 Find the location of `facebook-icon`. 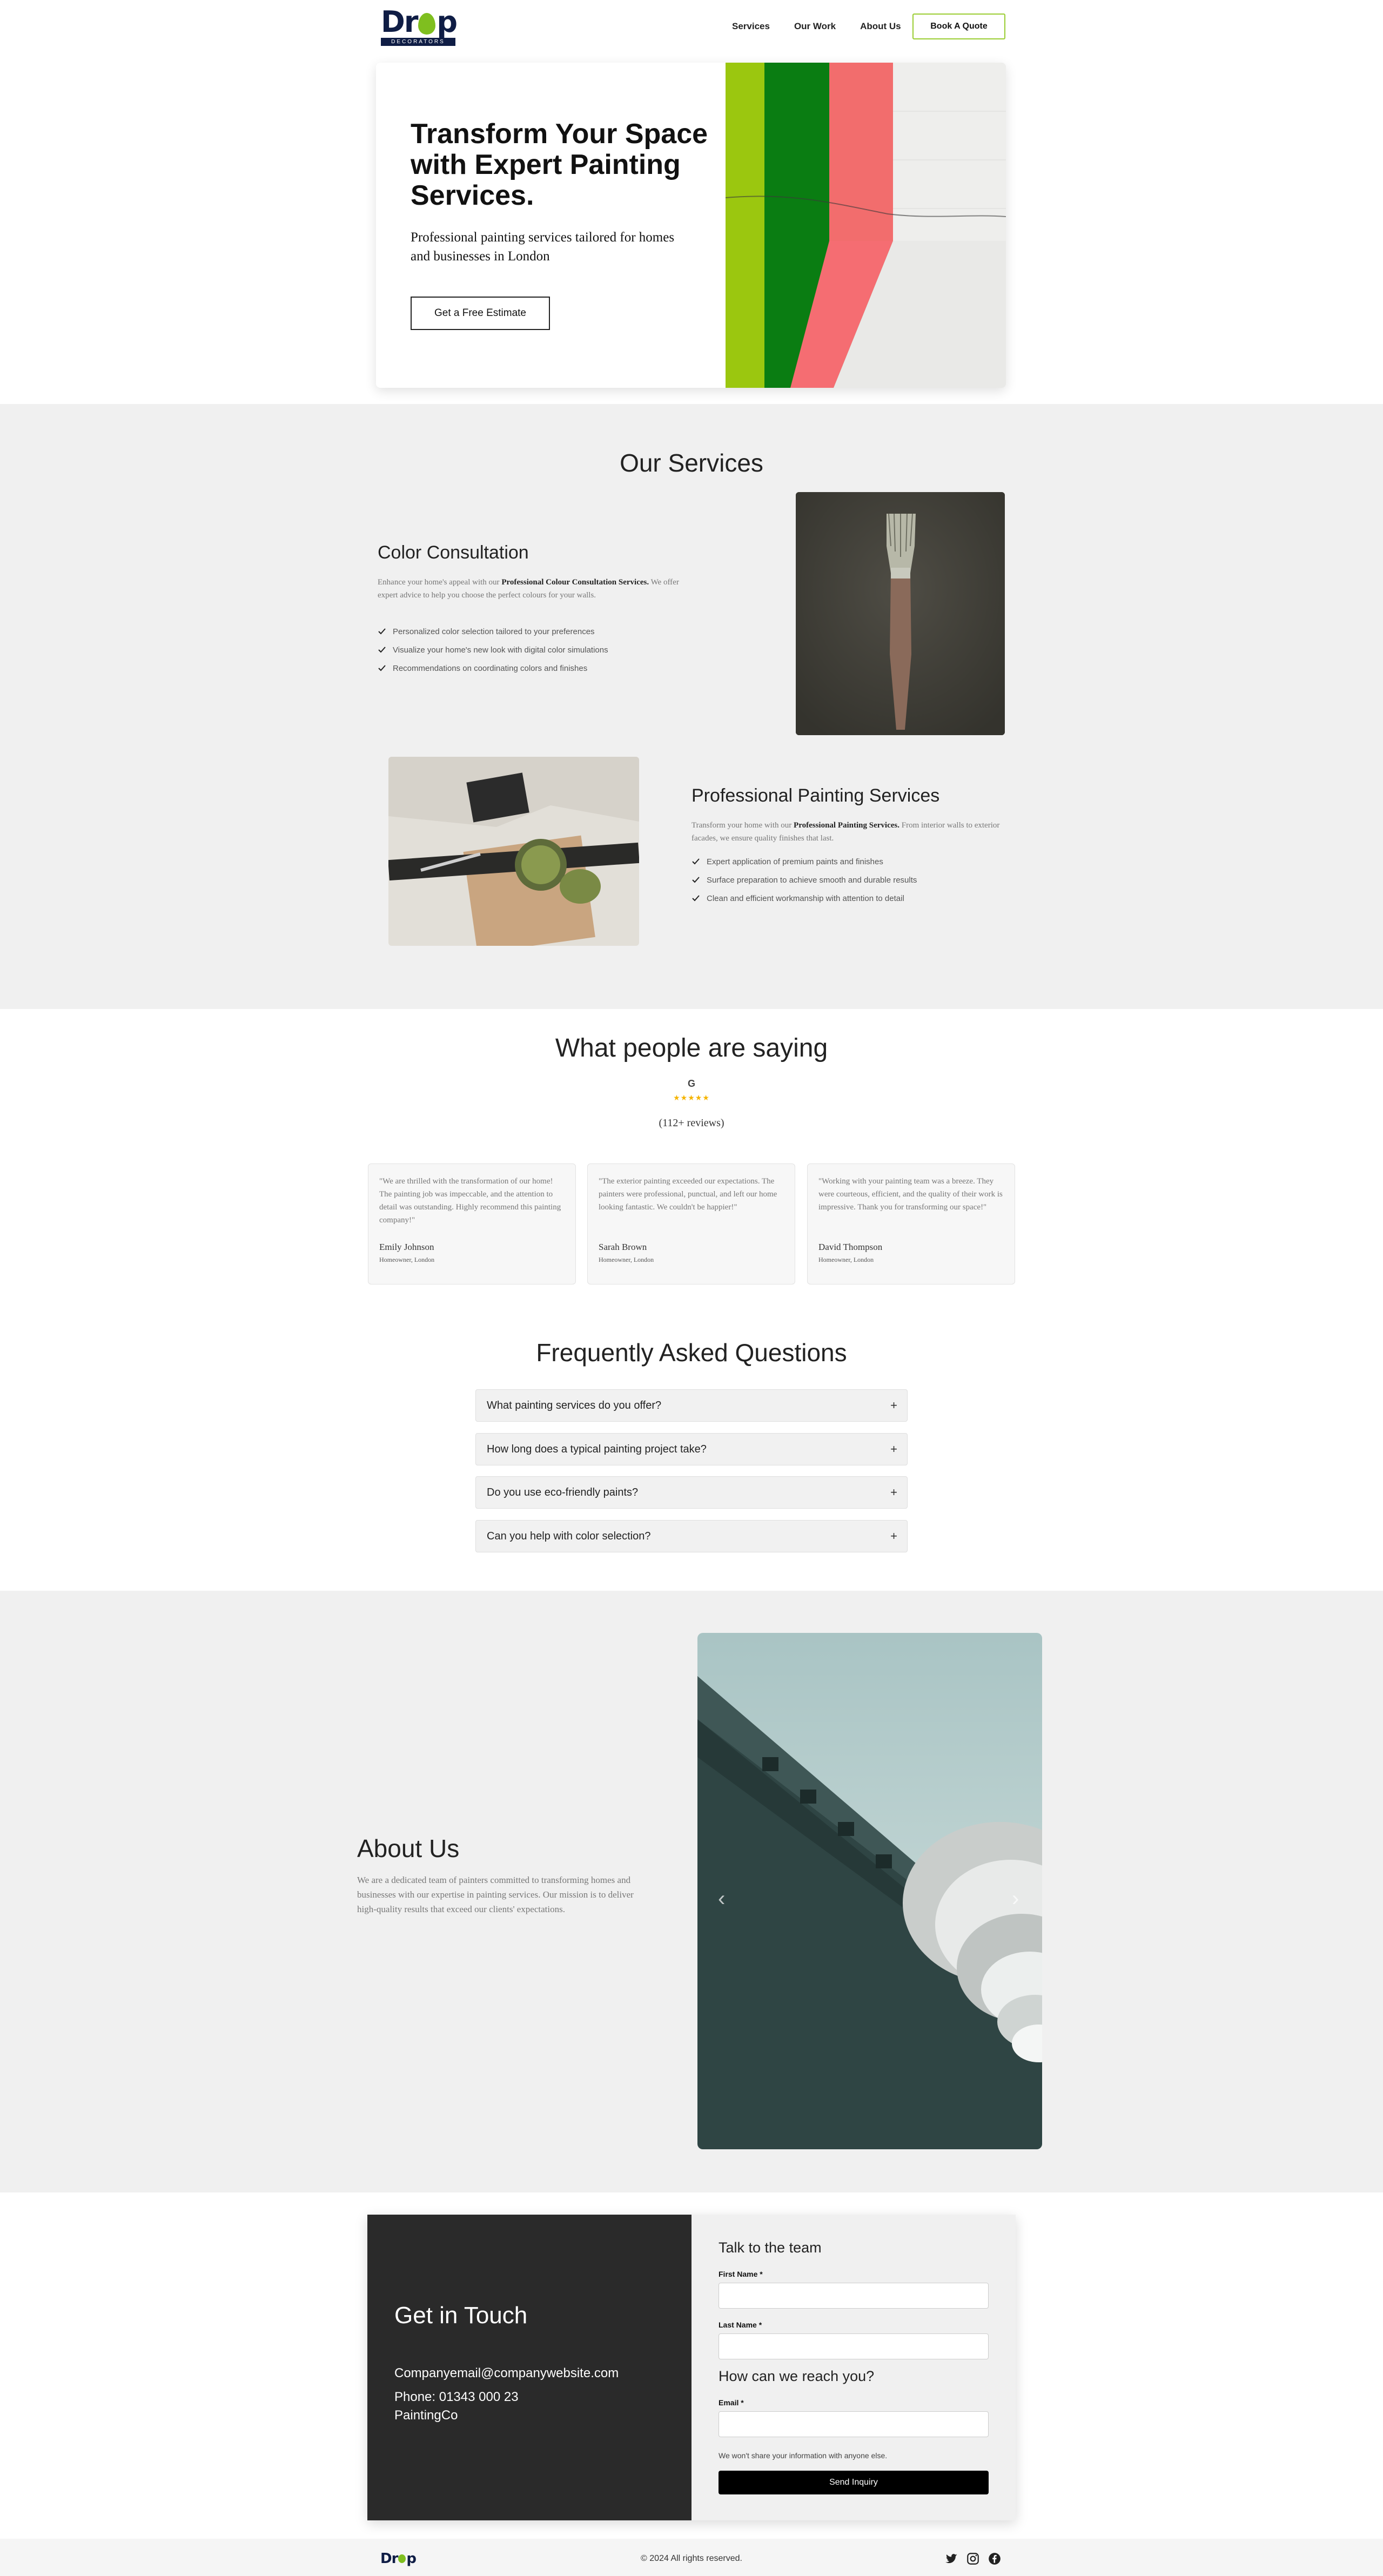

facebook-icon is located at coordinates (995, 2559).